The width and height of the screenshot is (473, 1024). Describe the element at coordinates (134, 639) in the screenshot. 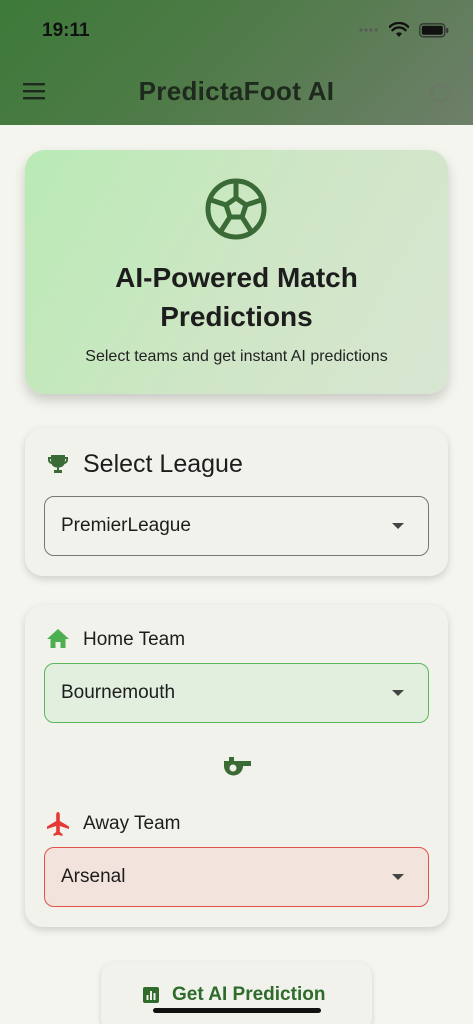

I see `home-team-label: Home Team` at that location.